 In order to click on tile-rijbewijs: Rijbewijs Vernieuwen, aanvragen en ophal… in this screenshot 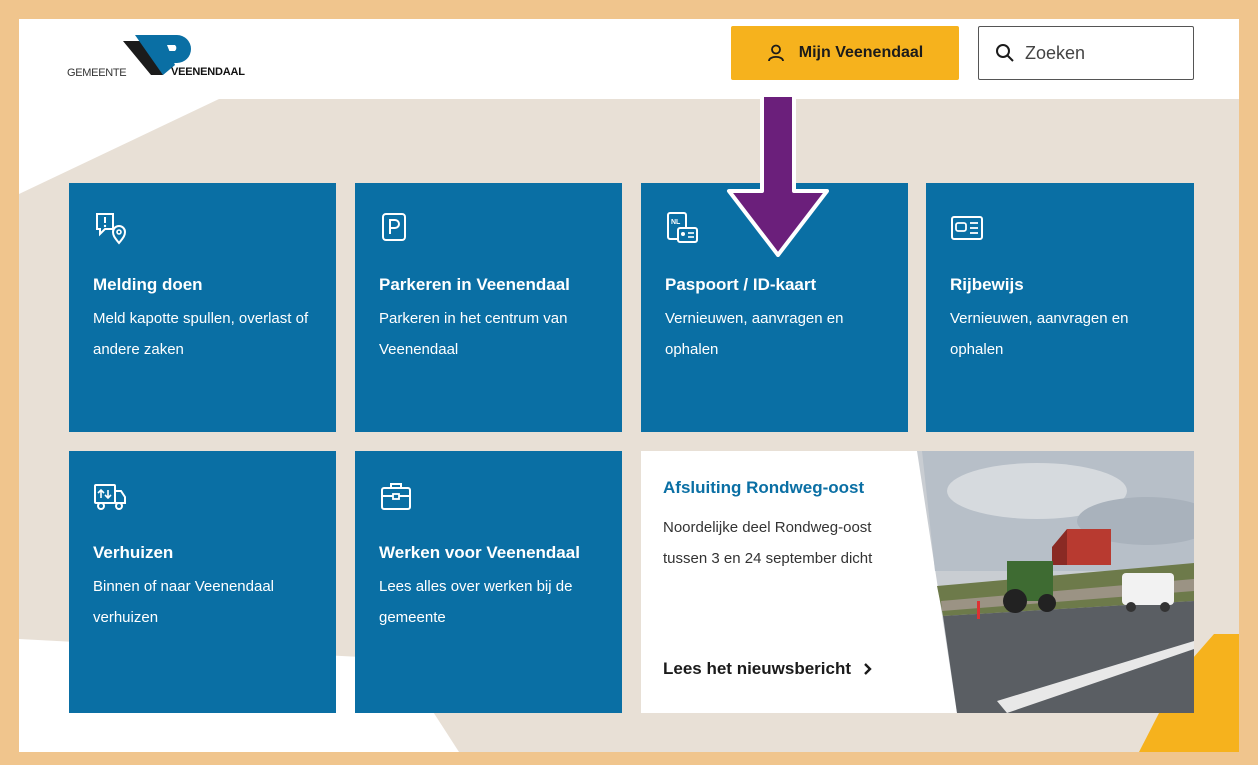, I will do `click(1060, 307)`.